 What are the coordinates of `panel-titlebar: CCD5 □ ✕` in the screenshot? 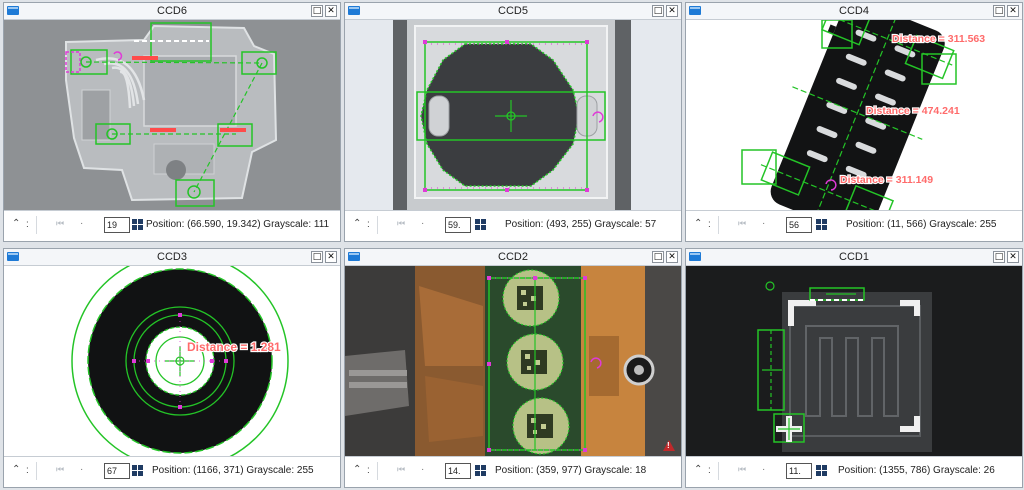 It's located at (513, 11).